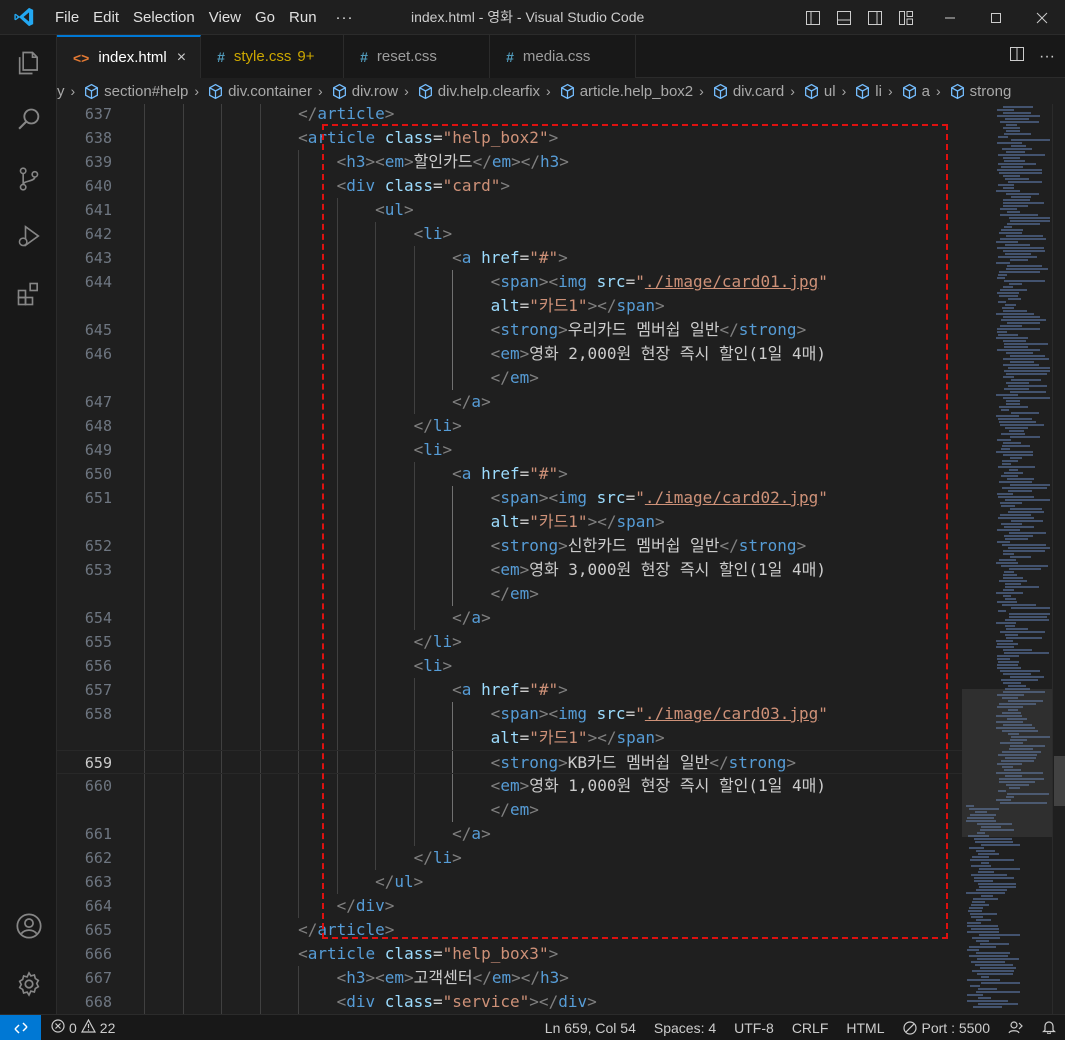  What do you see at coordinates (810, 1028) in the screenshot?
I see `end-of-line: CRLF` at bounding box center [810, 1028].